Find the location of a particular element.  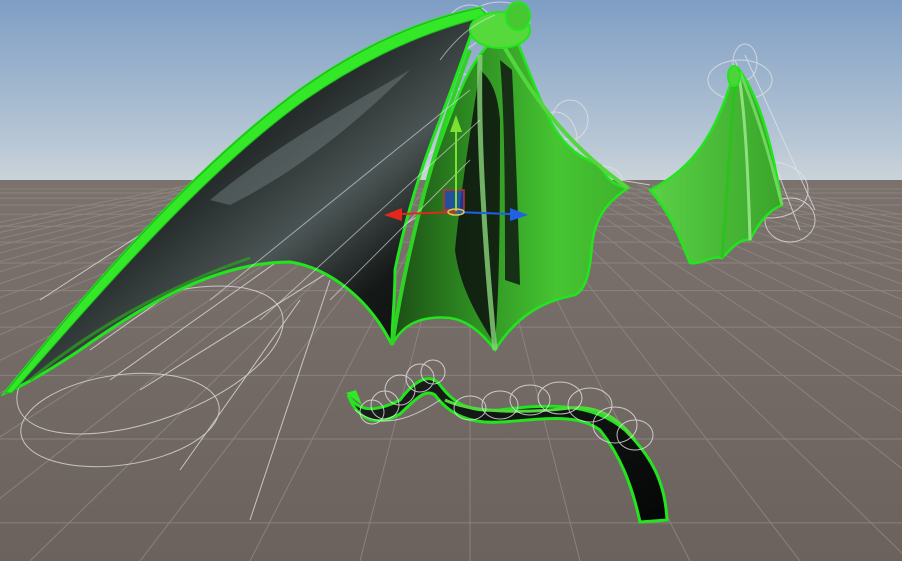

left-wing-shoulder-cap is located at coordinates (518, 16).